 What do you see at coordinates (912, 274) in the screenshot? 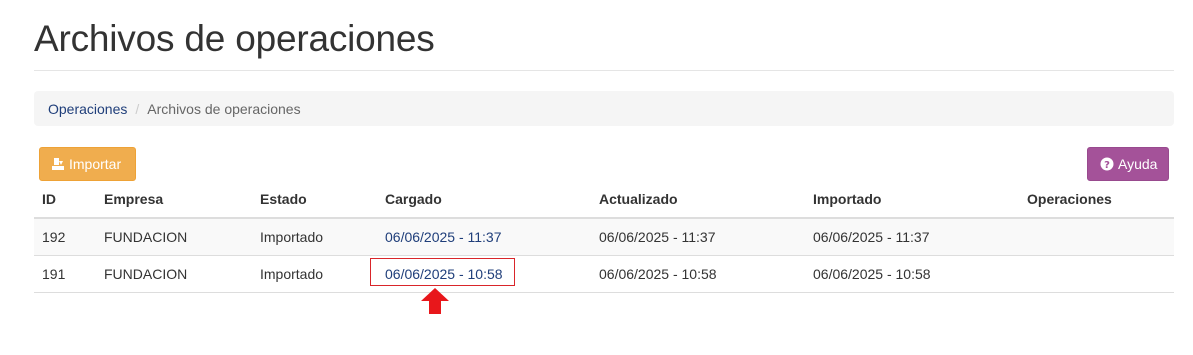
I see `cell-importado: 06/06/2025 - 10:58` at bounding box center [912, 274].